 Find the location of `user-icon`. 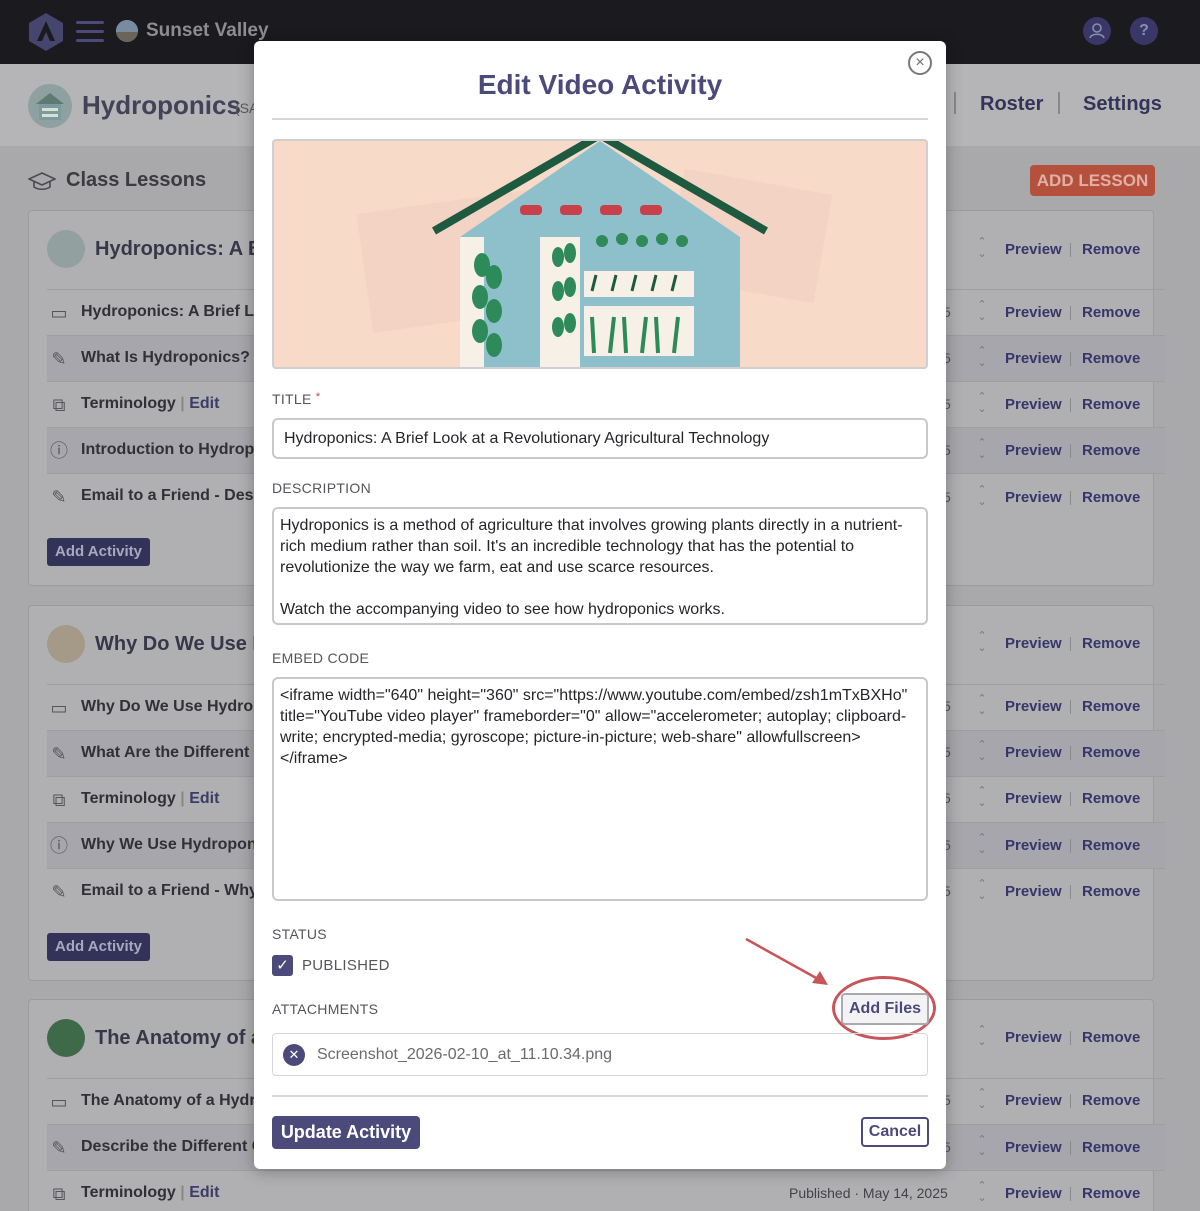

user-icon is located at coordinates (1097, 31).